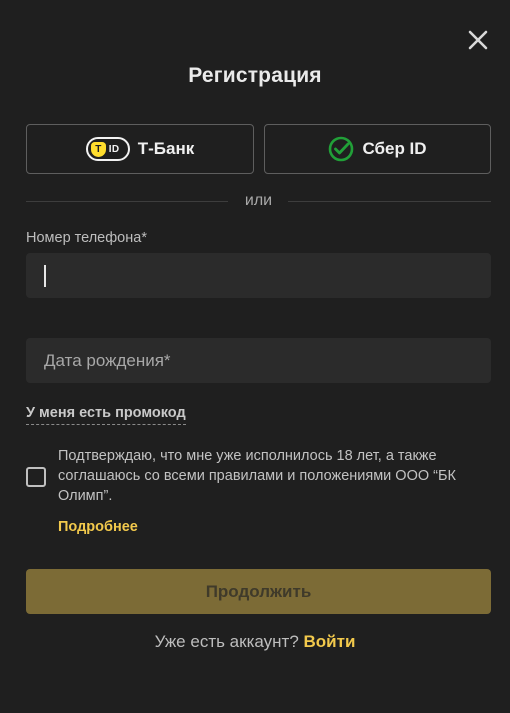  Describe the element at coordinates (330, 641) in the screenshot. I see `login-link: Войти` at that location.